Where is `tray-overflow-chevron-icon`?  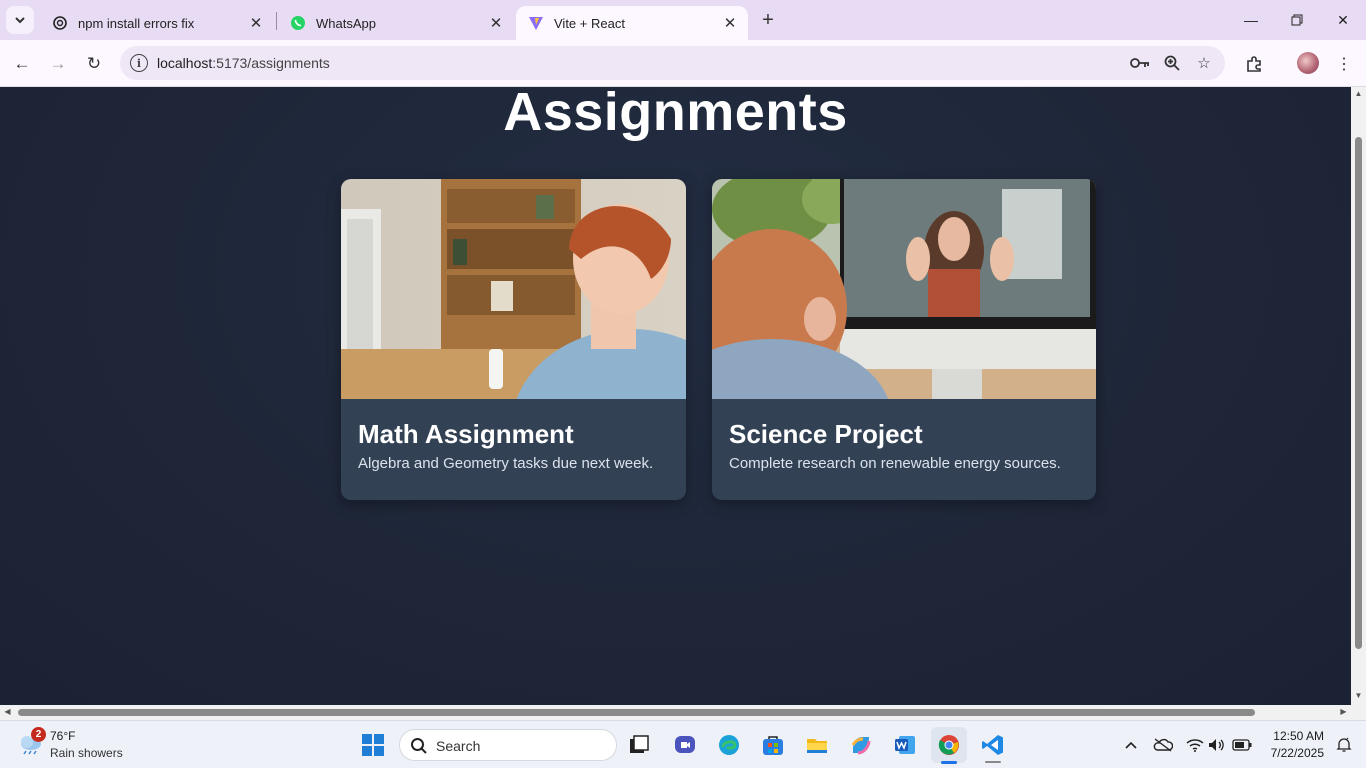
tray-overflow-chevron-icon is located at coordinates (1131, 745).